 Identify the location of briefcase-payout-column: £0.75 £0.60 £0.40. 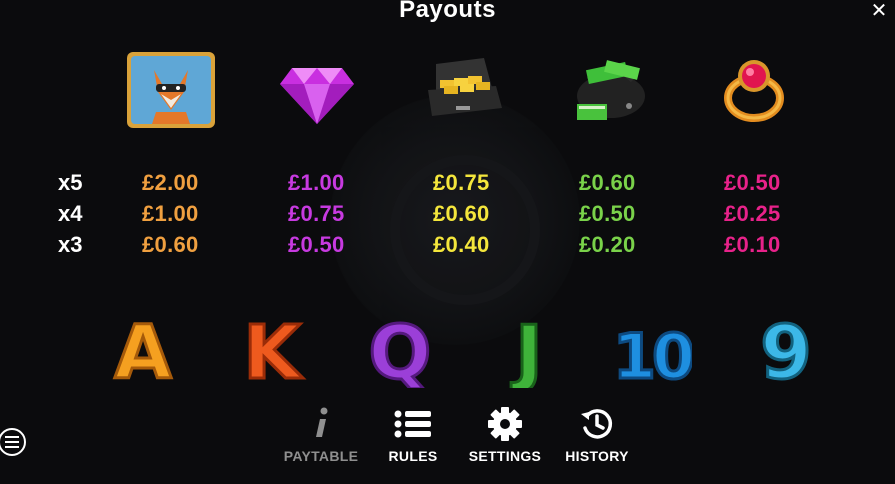
(461, 213).